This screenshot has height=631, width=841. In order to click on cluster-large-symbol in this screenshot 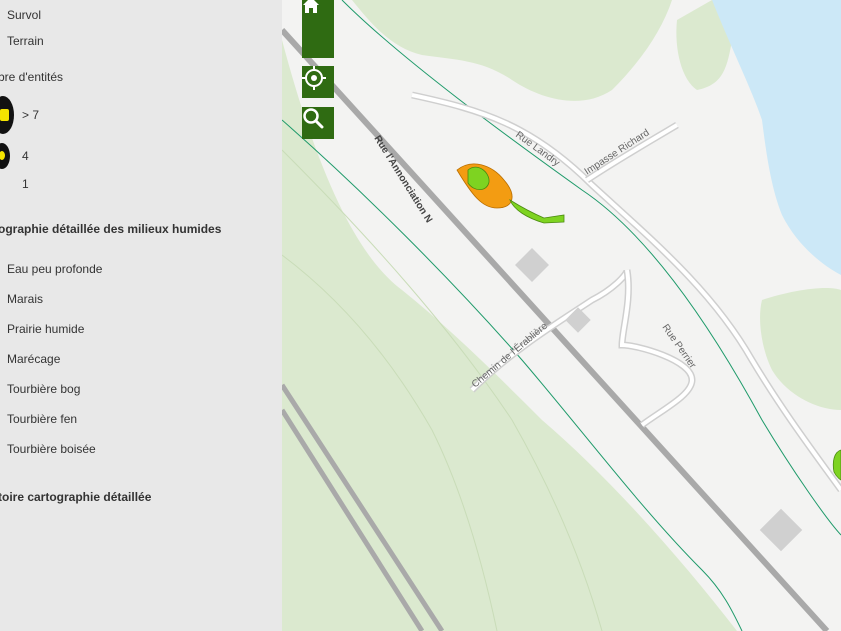, I will do `click(7, 115)`.